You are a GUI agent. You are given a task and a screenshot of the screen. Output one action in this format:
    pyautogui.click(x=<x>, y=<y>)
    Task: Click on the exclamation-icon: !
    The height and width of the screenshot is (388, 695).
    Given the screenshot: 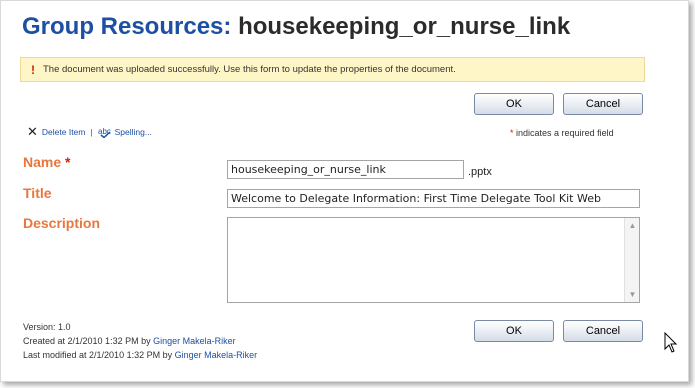 What is the action you would take?
    pyautogui.click(x=33, y=69)
    